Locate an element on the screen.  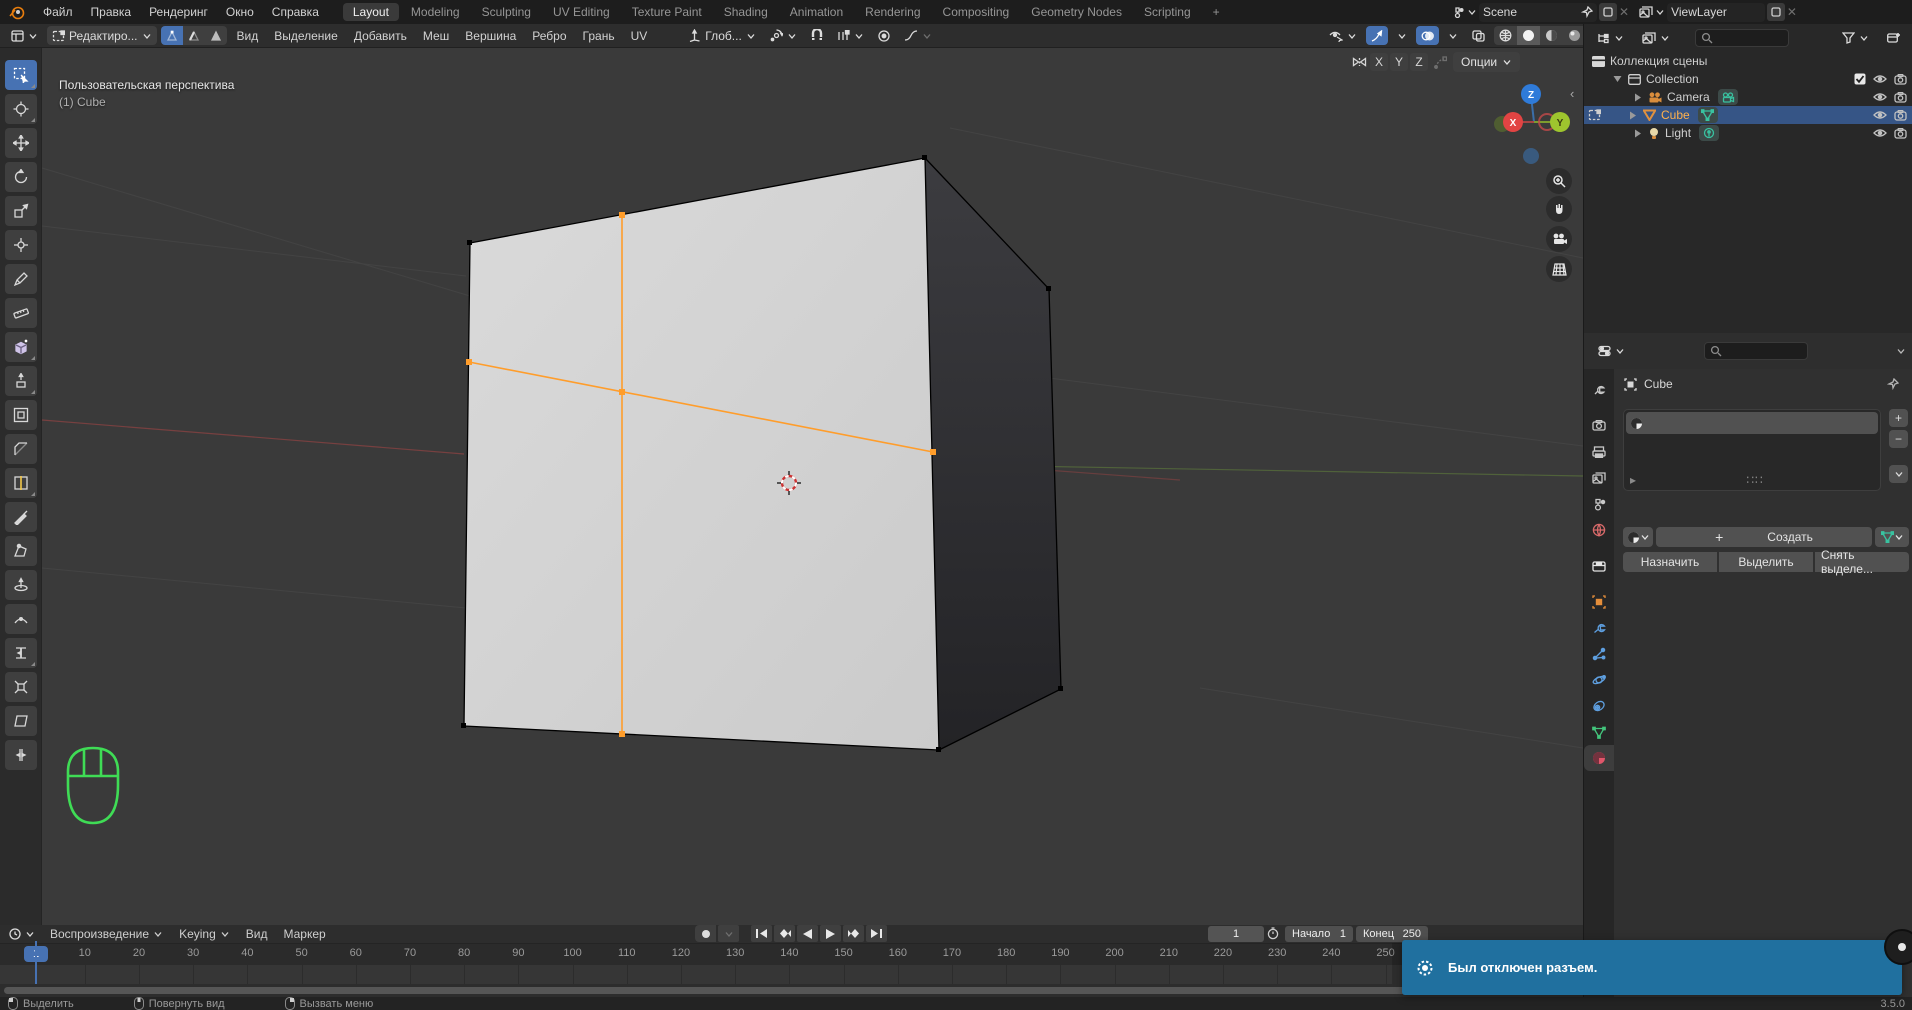
tool-measure is located at coordinates (20, 313).